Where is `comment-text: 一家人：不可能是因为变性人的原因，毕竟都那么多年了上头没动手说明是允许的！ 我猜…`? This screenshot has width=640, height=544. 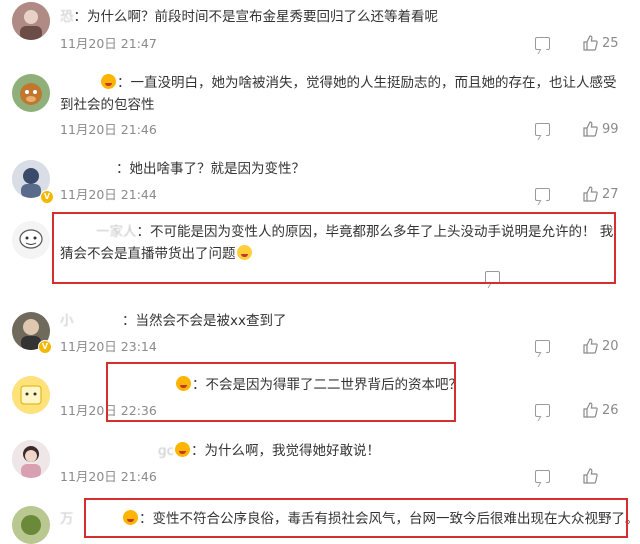 comment-text: 一家人：不可能是因为变性人的原因，毕竟都那么多年了上头没动手说明是允许的！ 我猜… is located at coordinates (343, 243).